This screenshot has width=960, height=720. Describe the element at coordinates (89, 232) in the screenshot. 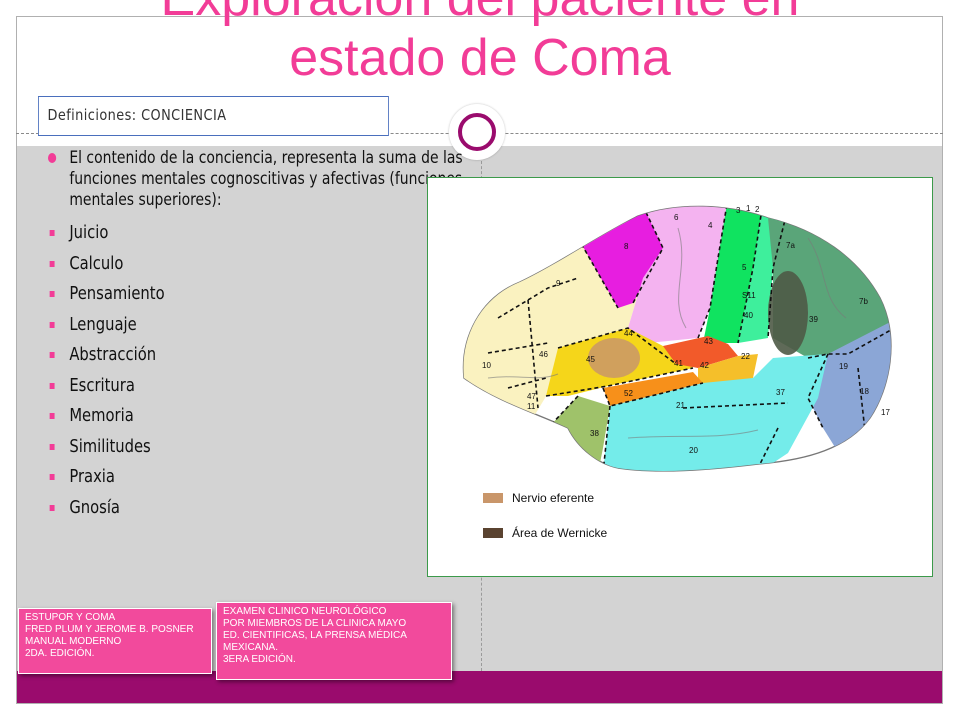

I see `list-item-label: Juicio` at that location.